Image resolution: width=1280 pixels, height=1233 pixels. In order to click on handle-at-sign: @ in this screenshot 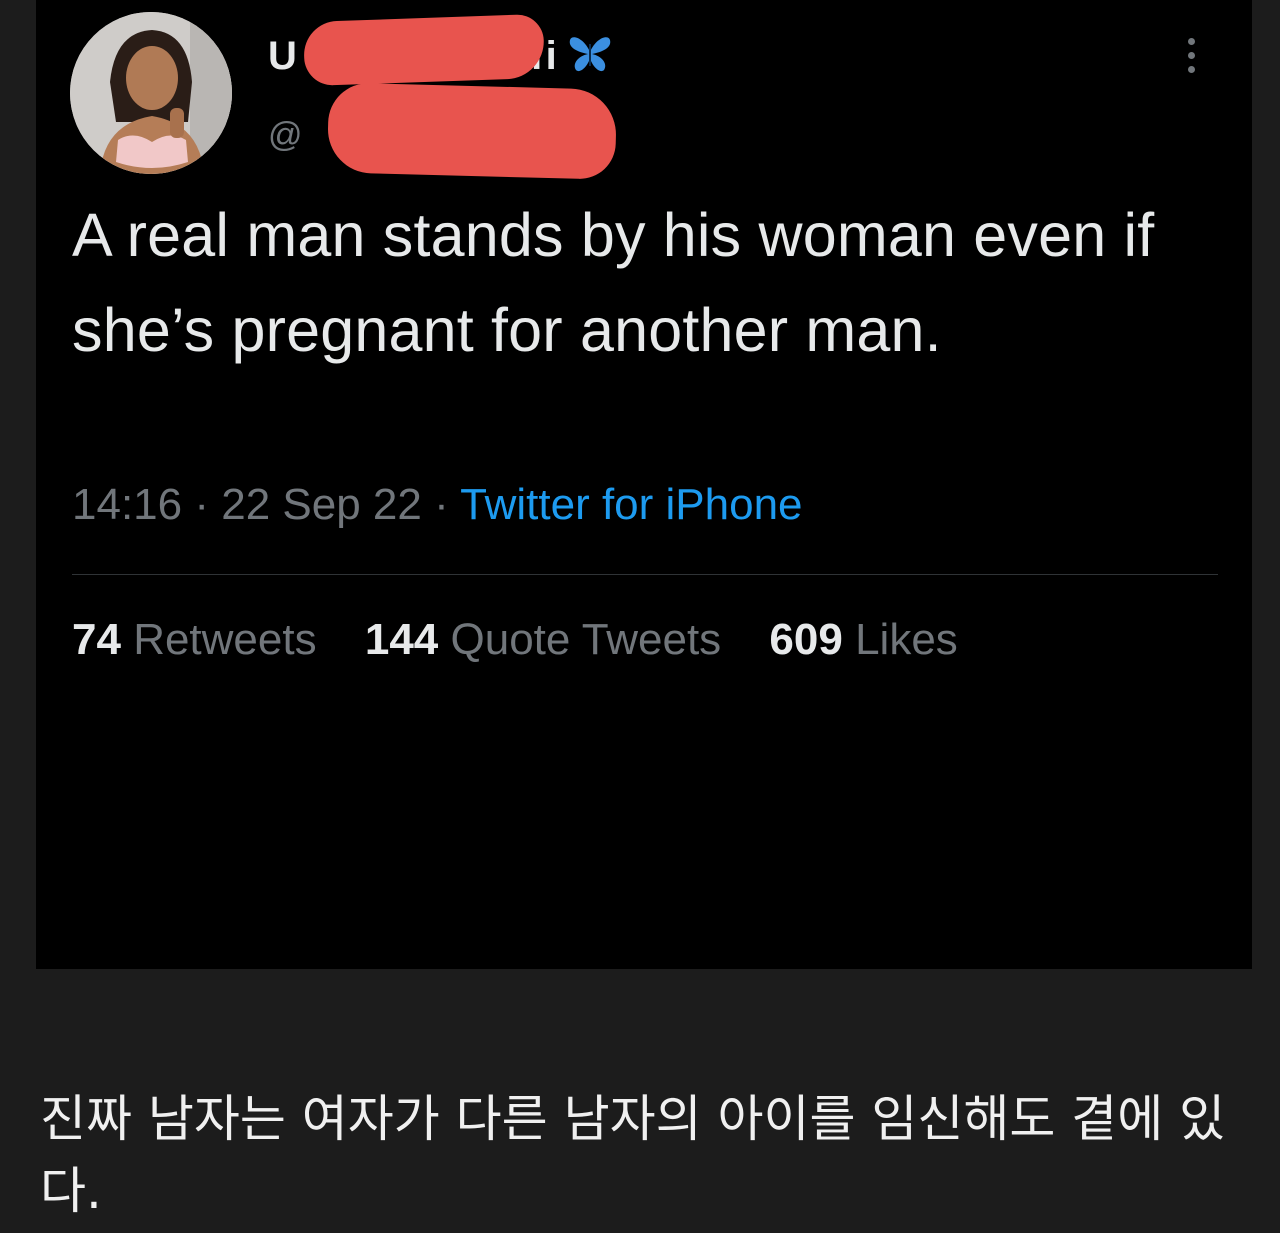, I will do `click(285, 135)`.